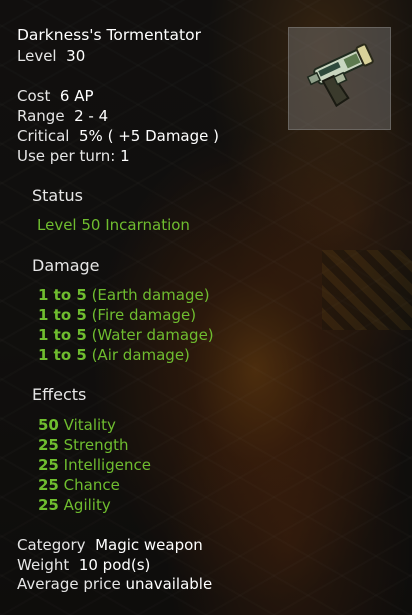 This screenshot has height=615, width=412. What do you see at coordinates (37, 56) in the screenshot?
I see `level-label: Level` at bounding box center [37, 56].